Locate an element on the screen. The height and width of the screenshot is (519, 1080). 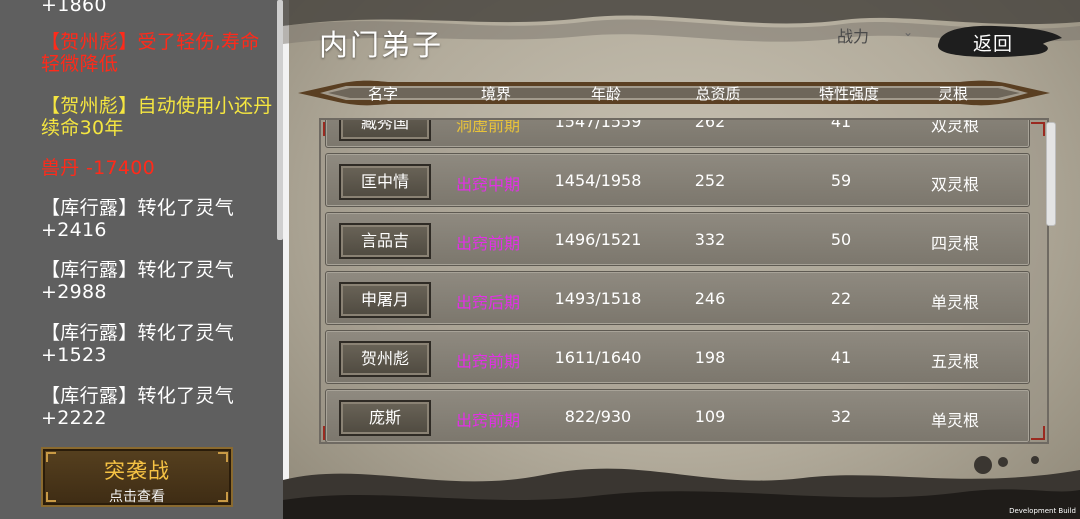
column-header-name: 名字 is located at coordinates (383, 94).